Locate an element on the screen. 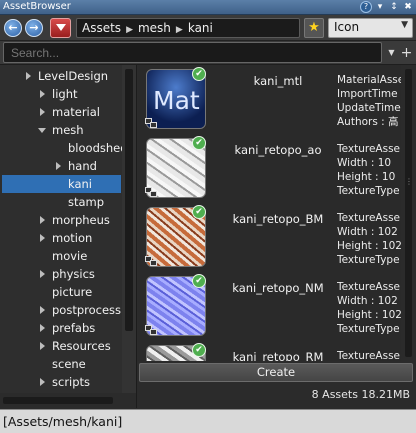 Image resolution: width=416 pixels, height=433 pixels. search-filter-dropdown-icon: ▼ is located at coordinates (391, 53).